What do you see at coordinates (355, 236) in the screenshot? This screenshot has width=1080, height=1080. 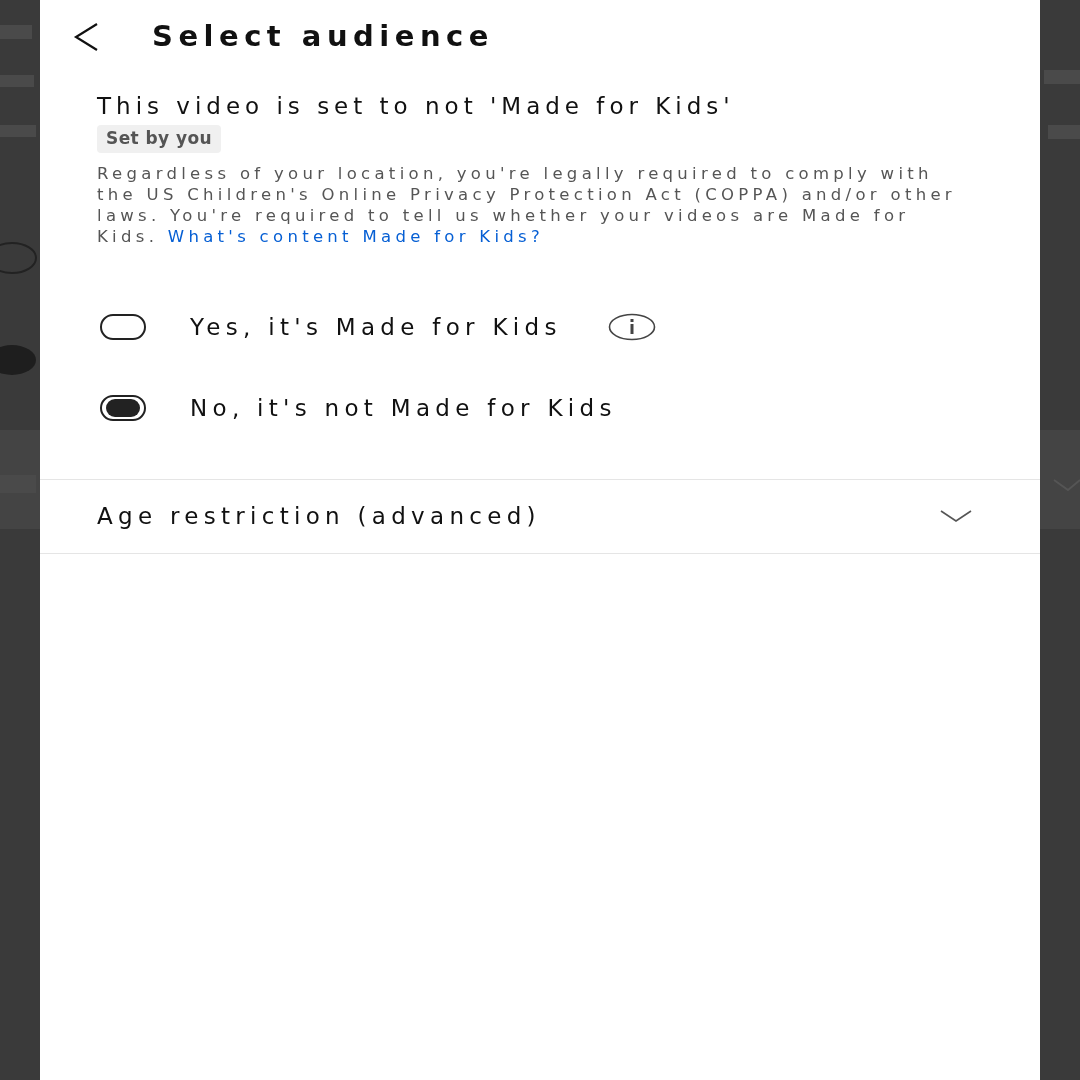 I see `content-link: What's content Made for Kids?` at bounding box center [355, 236].